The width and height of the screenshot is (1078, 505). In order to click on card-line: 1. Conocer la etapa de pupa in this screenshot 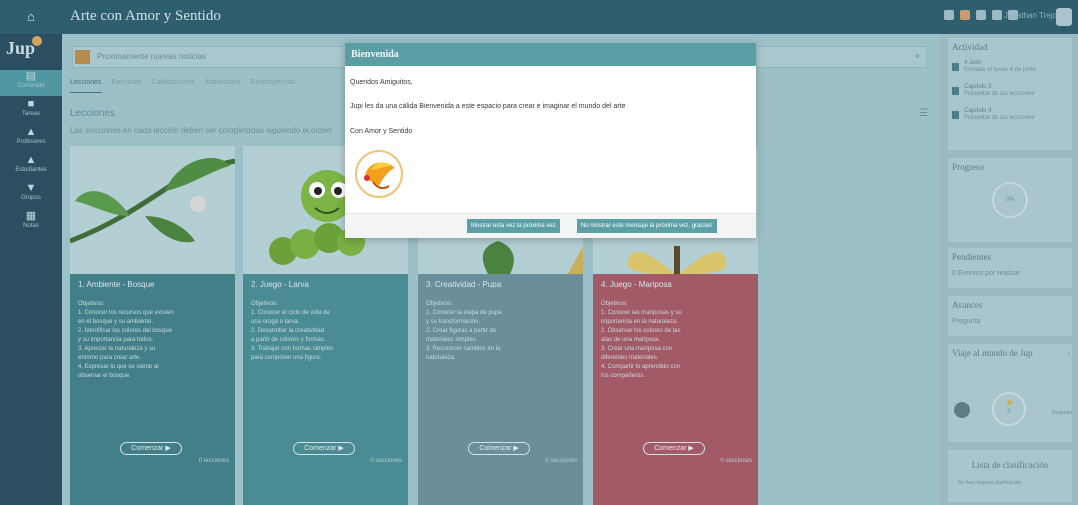, I will do `click(464, 313)`.